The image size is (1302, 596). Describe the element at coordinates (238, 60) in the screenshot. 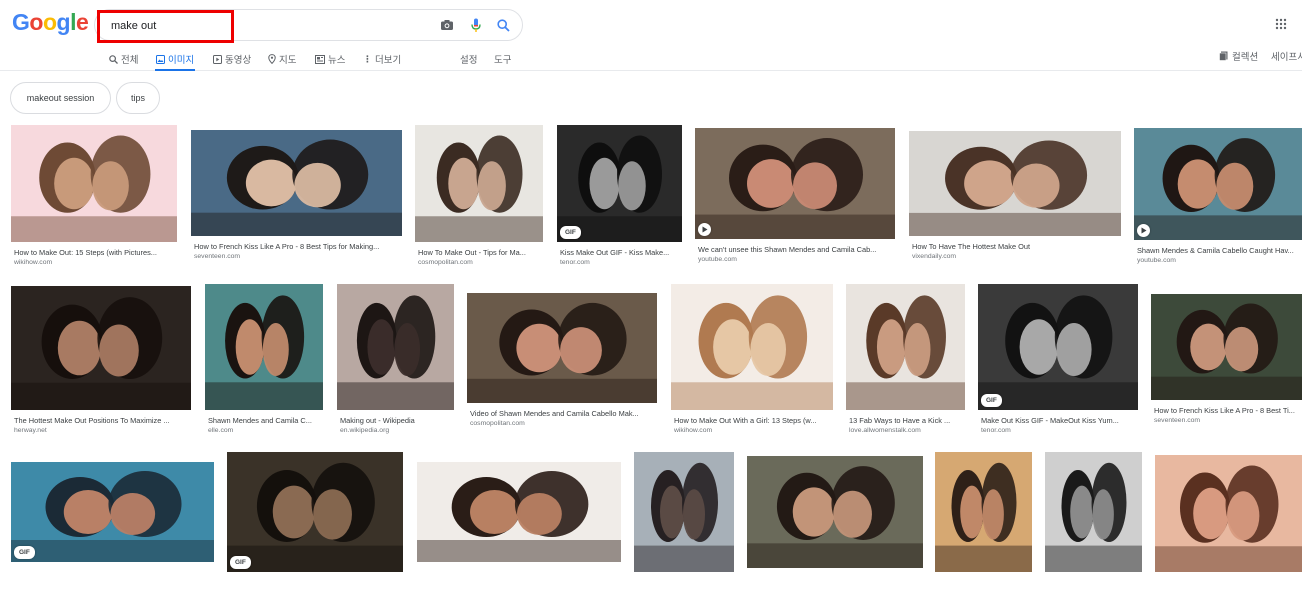

I see `tab-label: 동영상` at that location.